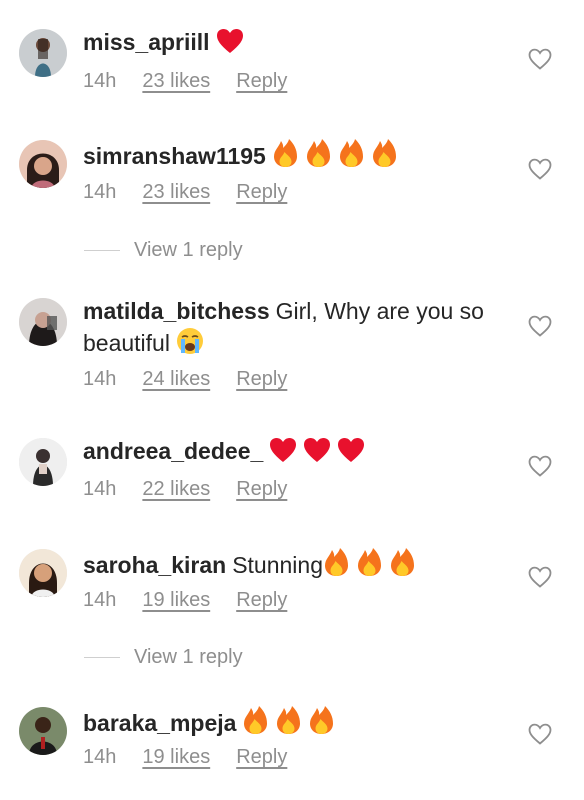 This screenshot has height=800, width=584. Describe the element at coordinates (159, 723) in the screenshot. I see `comment-username: baraka_mpeja` at that location.